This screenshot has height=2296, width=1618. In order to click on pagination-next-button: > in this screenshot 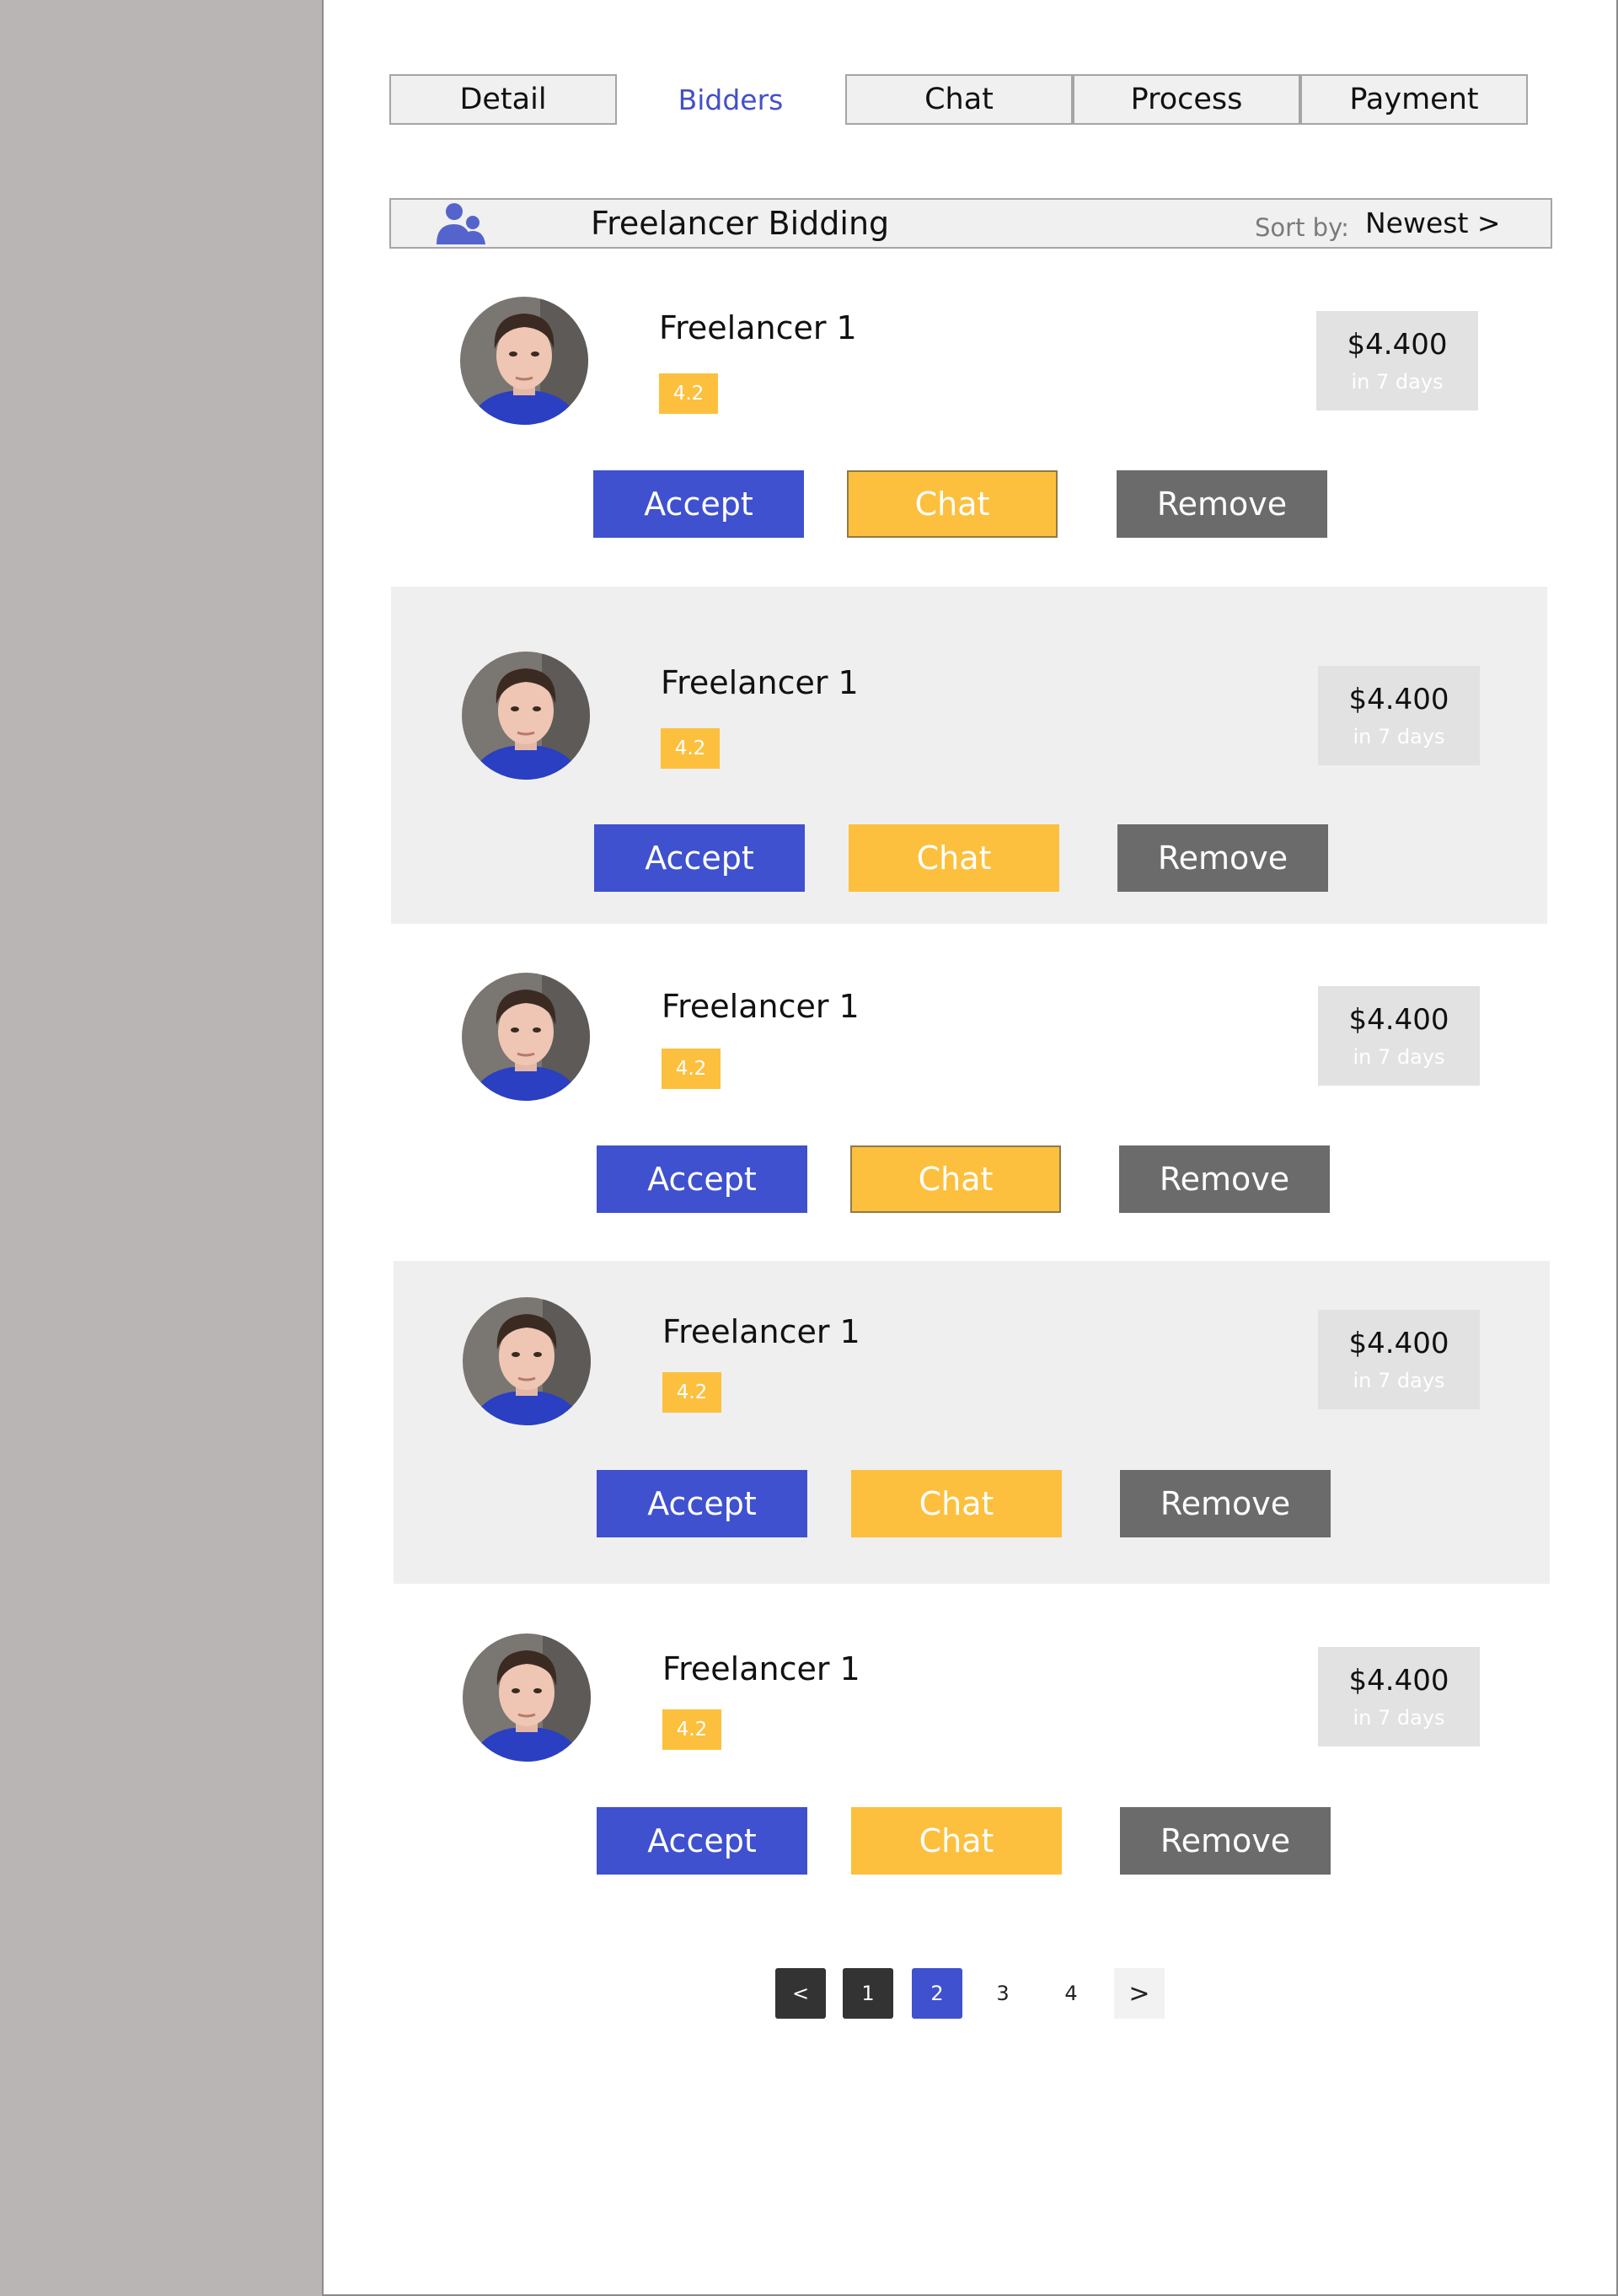, I will do `click(1139, 1993)`.